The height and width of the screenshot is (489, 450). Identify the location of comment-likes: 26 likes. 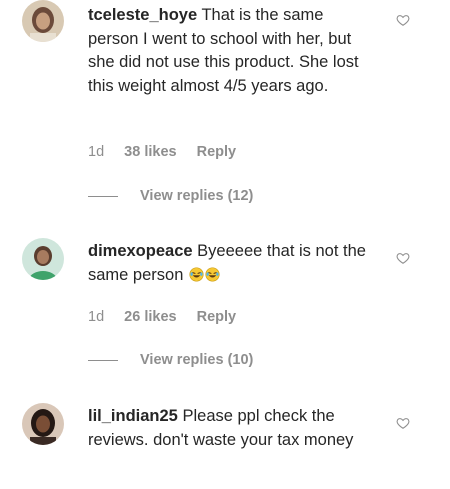
(150, 317).